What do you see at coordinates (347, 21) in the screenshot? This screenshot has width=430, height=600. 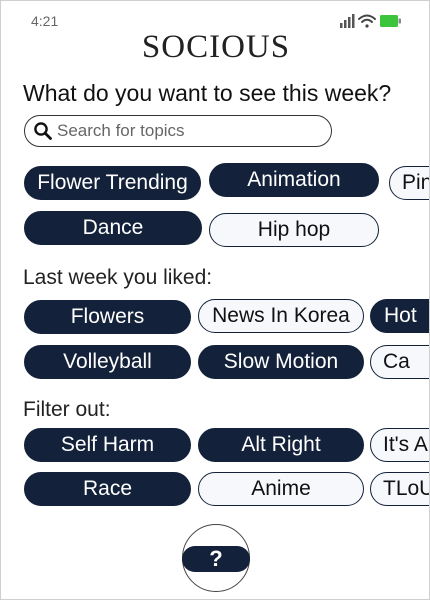 I see `signal-icon` at bounding box center [347, 21].